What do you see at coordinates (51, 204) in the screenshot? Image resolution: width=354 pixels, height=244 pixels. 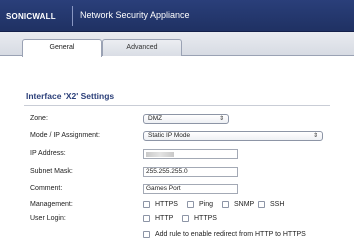 I see `management-label: Management:` at bounding box center [51, 204].